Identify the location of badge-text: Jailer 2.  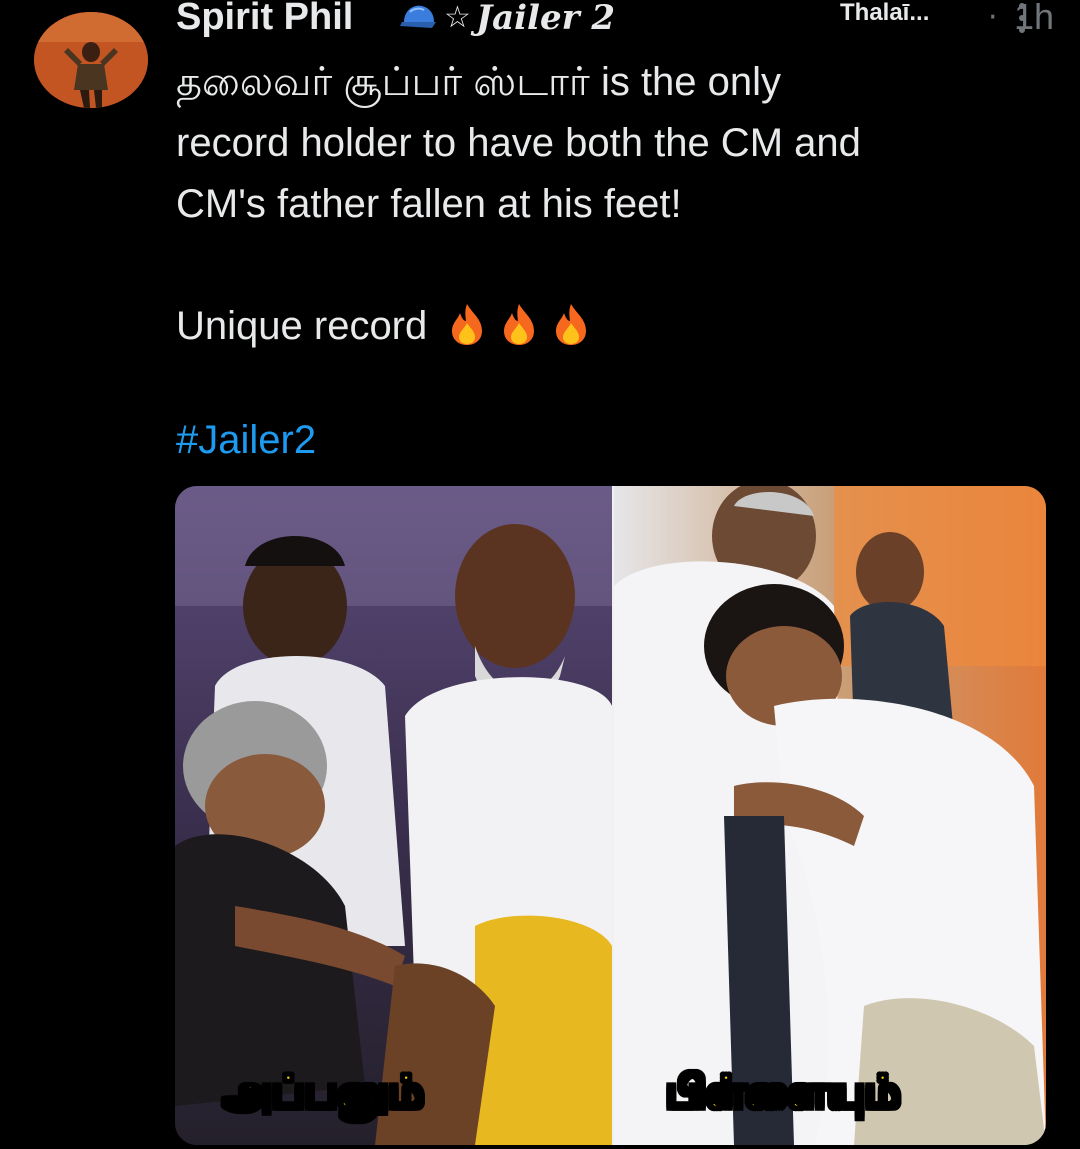
(545, 19).